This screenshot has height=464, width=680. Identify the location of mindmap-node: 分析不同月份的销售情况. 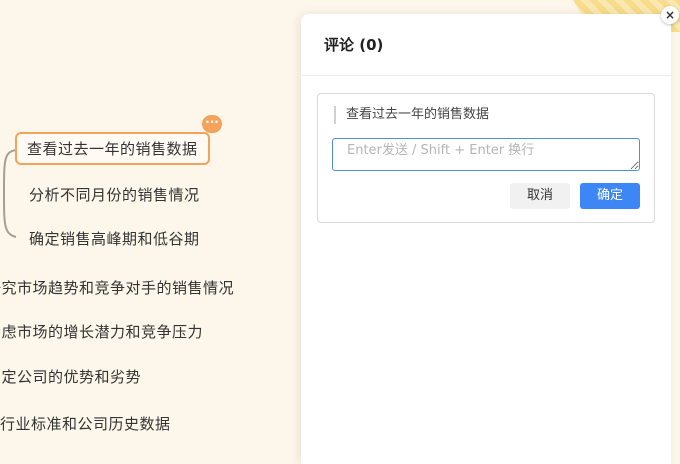
(114, 194).